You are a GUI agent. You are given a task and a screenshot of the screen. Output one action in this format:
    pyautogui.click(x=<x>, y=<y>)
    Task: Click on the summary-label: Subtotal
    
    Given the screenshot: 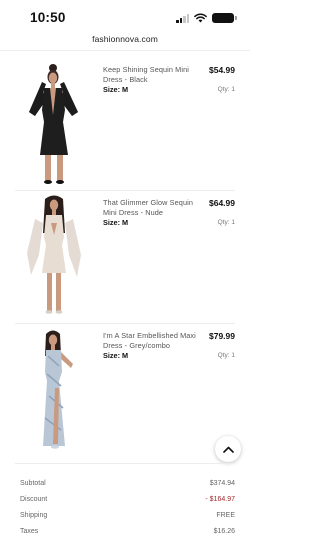 What is the action you would take?
    pyautogui.click(x=33, y=483)
    